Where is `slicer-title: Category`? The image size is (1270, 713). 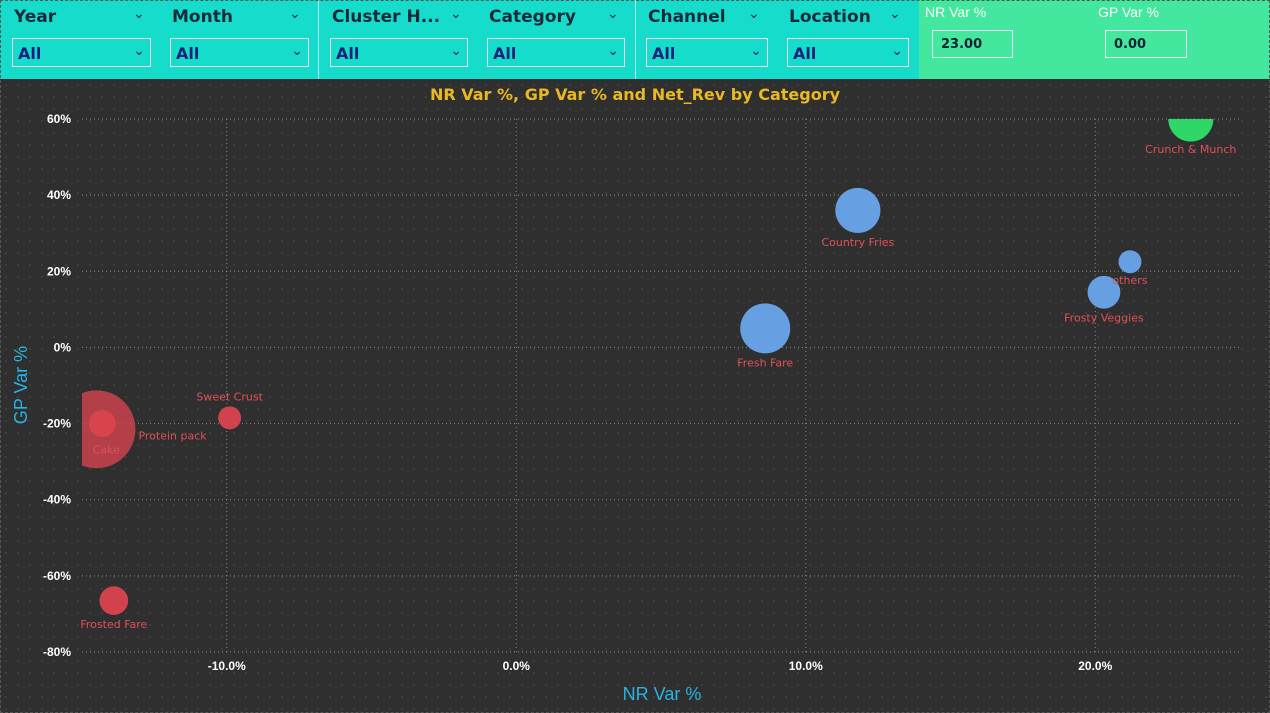 slicer-title: Category is located at coordinates (532, 17).